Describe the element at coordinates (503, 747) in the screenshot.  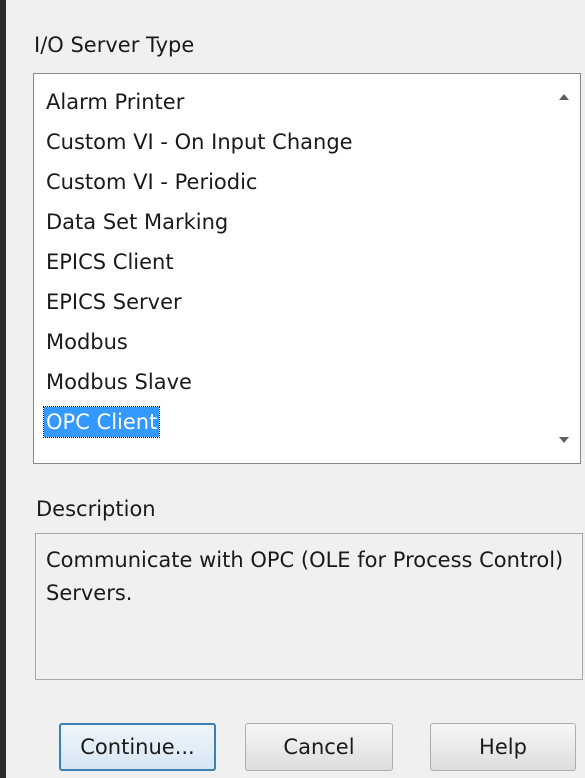
I see `help-button: Help` at that location.